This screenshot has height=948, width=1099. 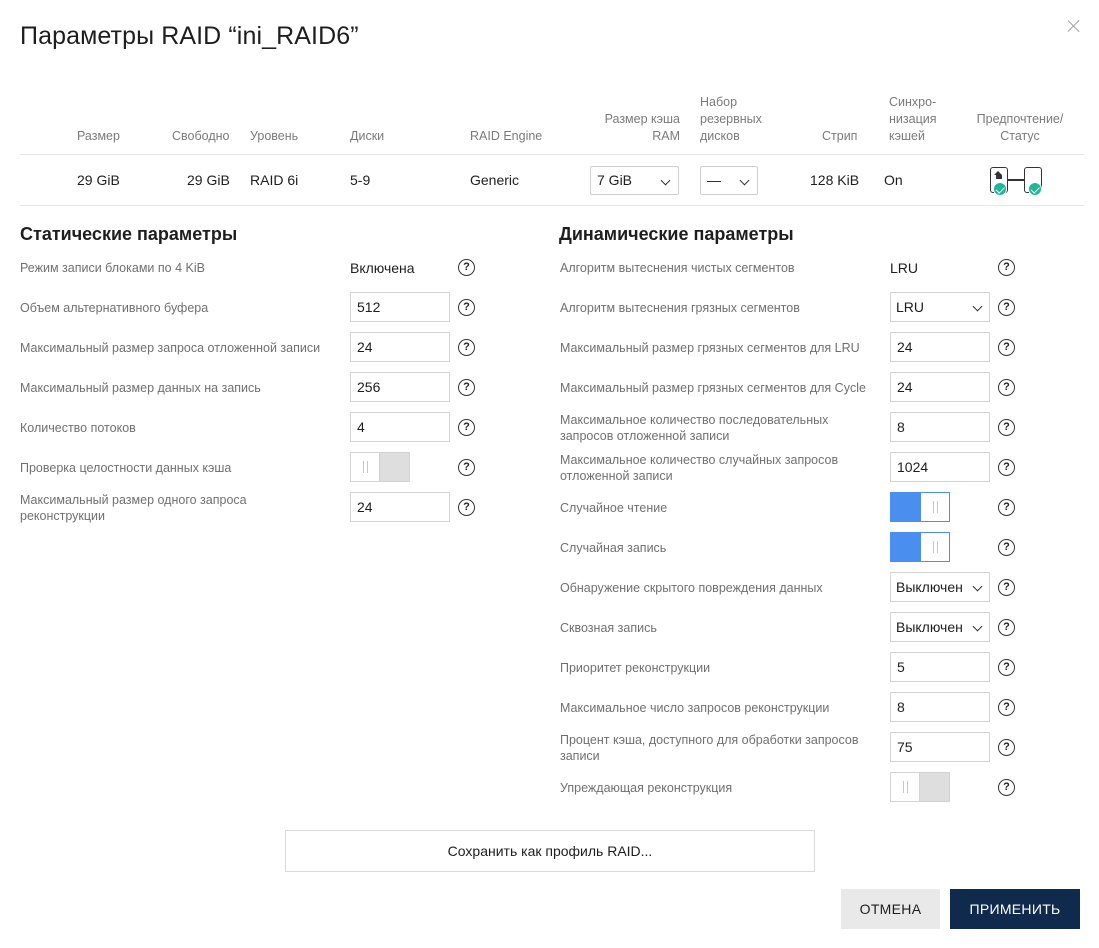 What do you see at coordinates (614, 508) in the screenshot?
I see `param-label: Случайное чтение` at bounding box center [614, 508].